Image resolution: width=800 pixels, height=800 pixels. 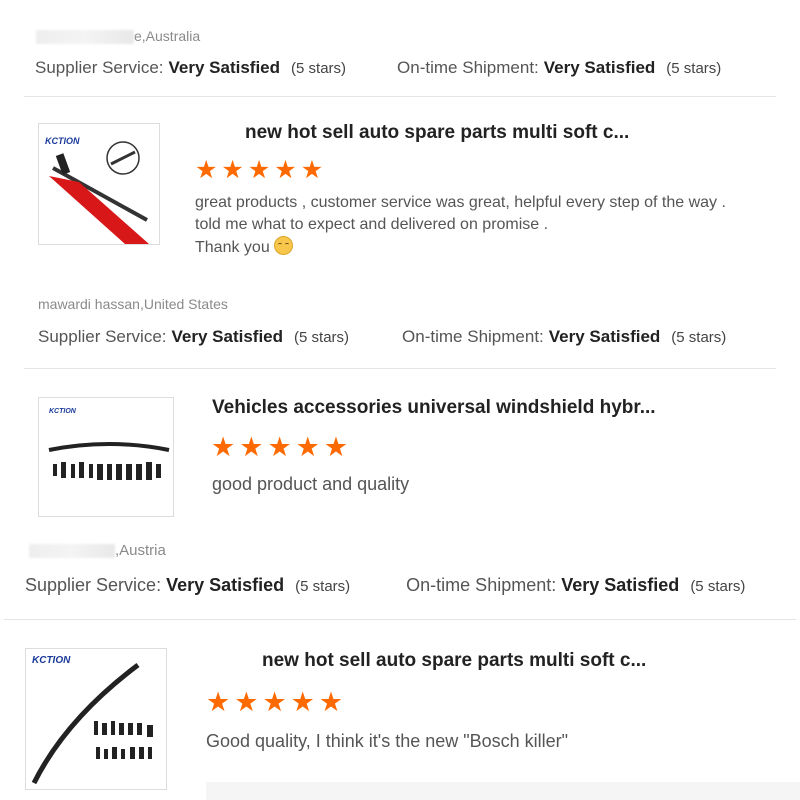 I want to click on reviewer-name: e,Australia, so click(x=118, y=36).